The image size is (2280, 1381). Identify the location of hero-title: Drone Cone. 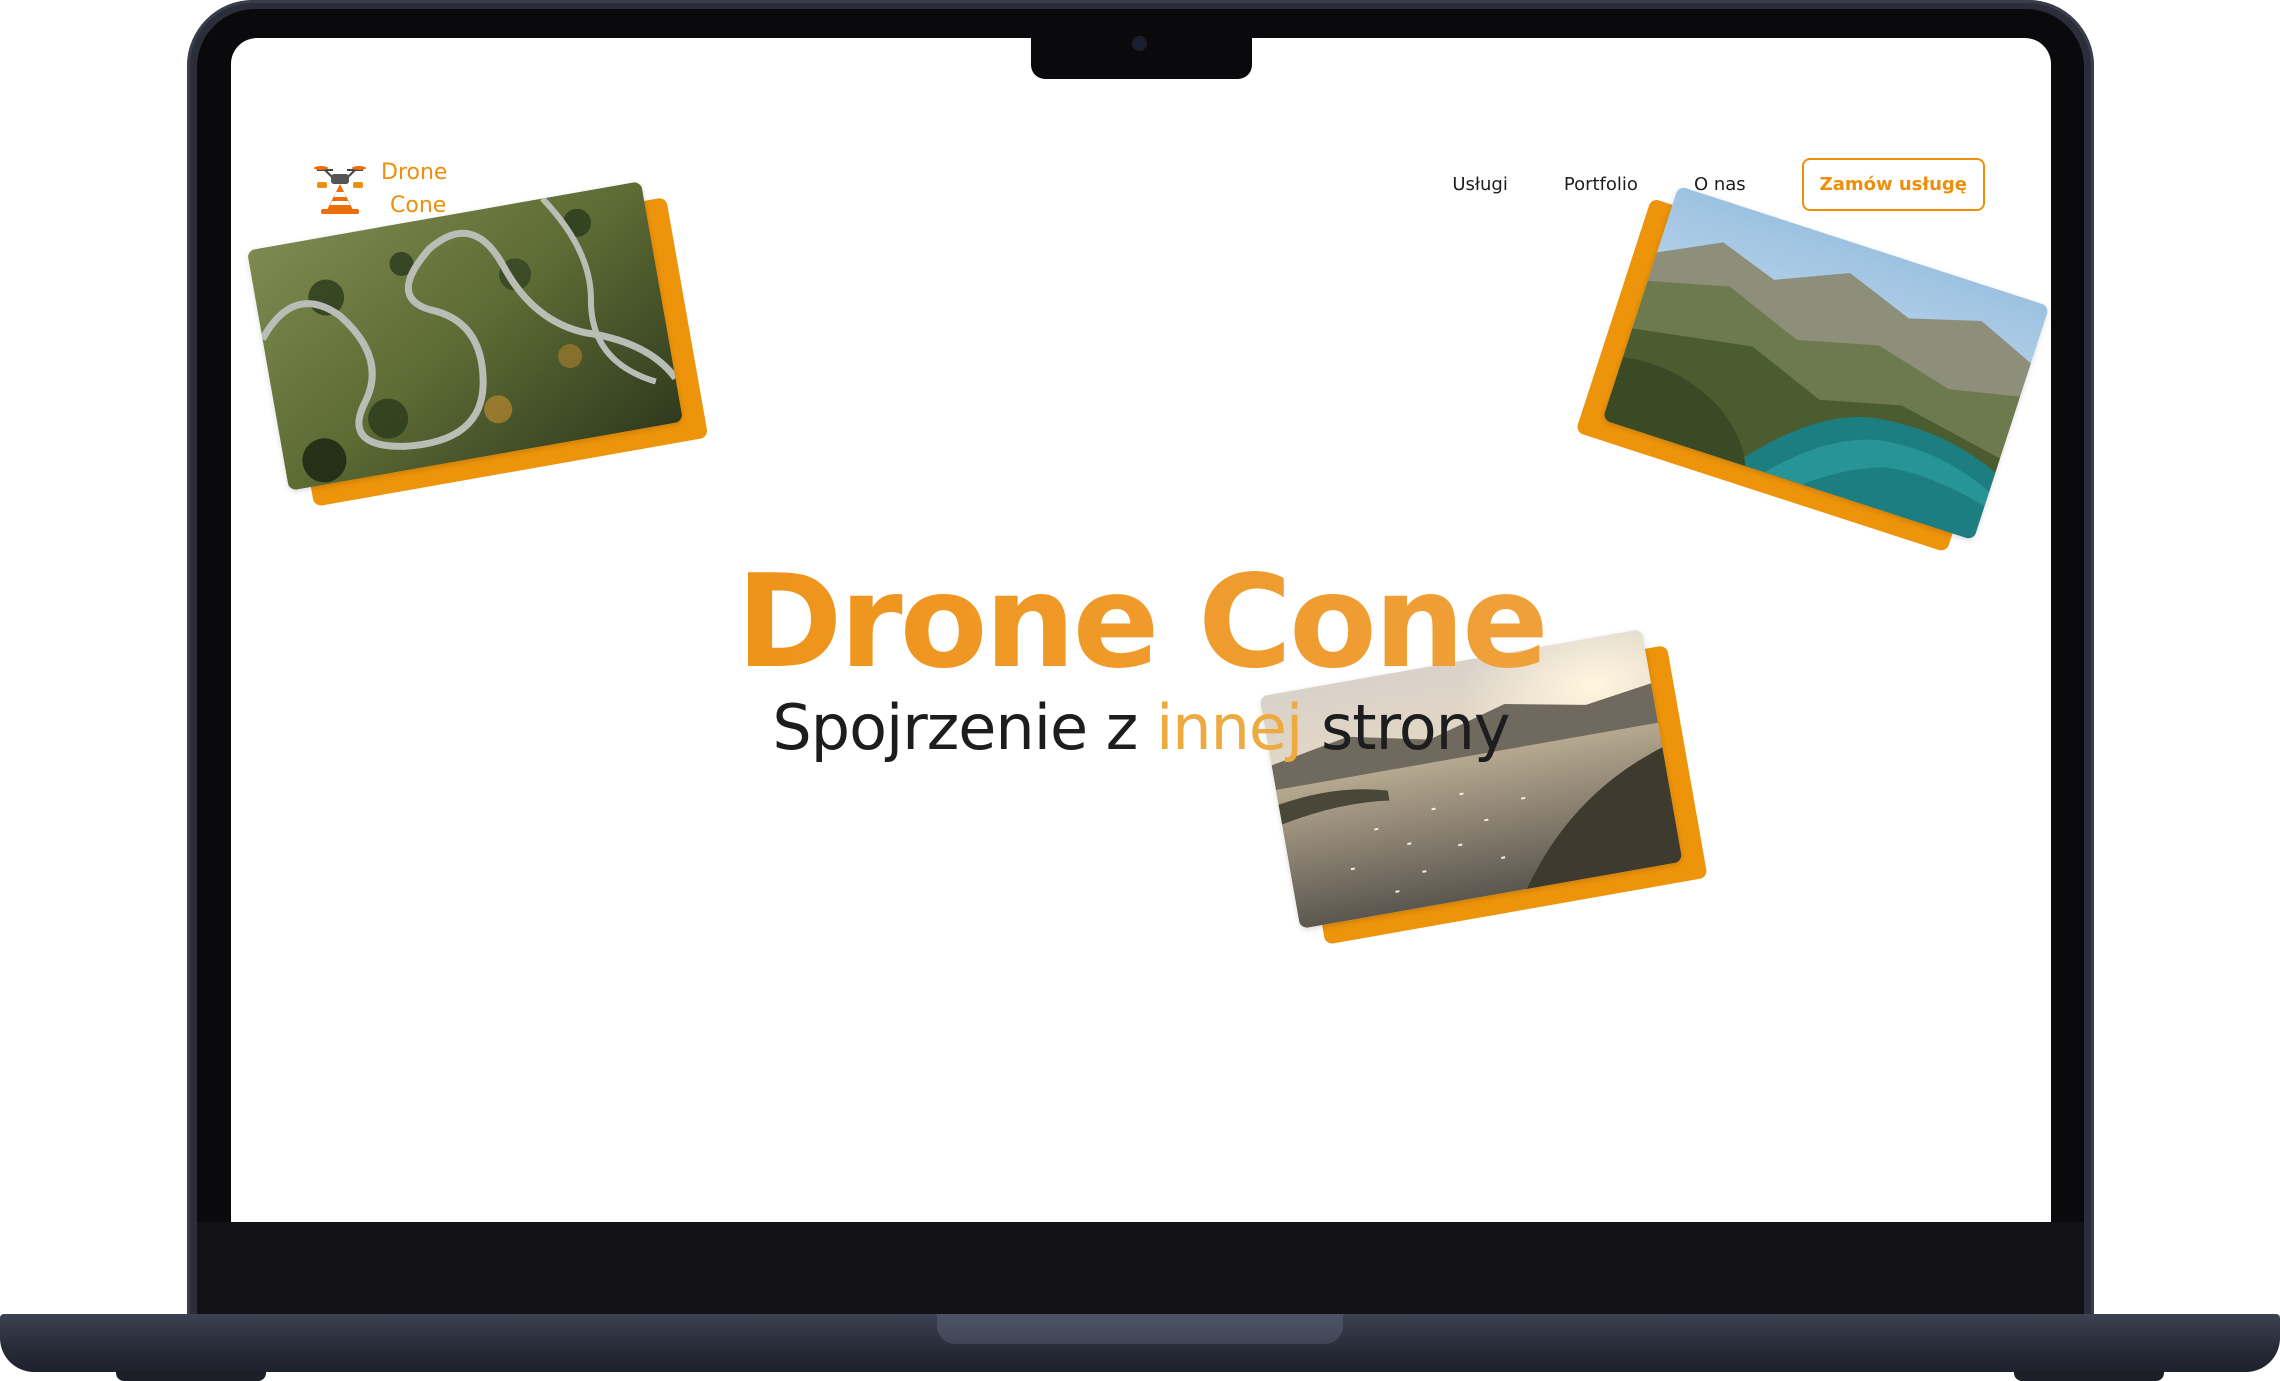
(1141, 623).